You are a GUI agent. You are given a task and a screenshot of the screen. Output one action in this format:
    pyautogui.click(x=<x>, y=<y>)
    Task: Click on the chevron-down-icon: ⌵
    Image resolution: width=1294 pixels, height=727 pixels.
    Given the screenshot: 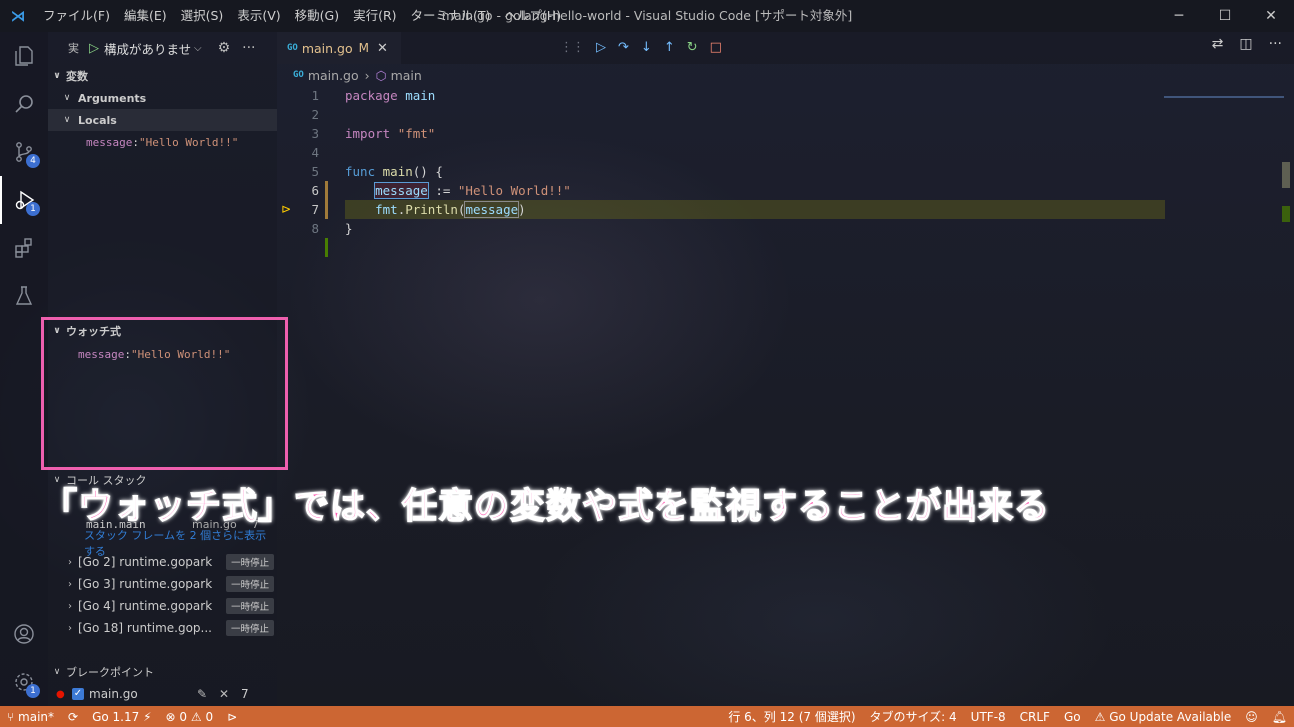 What is the action you would take?
    pyautogui.click(x=198, y=48)
    